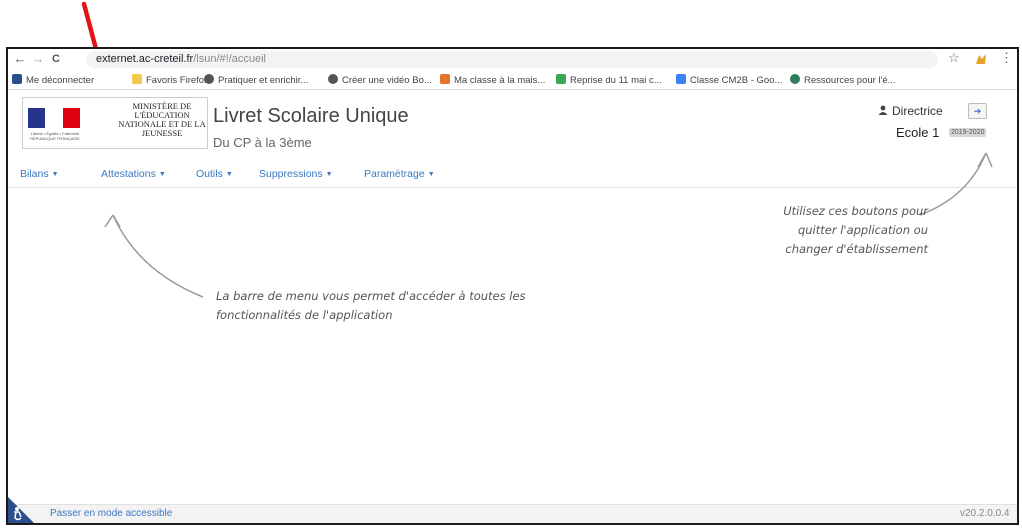 The height and width of the screenshot is (529, 1022). I want to click on accessible-mode-link: Passer en mode accessible, so click(111, 513).